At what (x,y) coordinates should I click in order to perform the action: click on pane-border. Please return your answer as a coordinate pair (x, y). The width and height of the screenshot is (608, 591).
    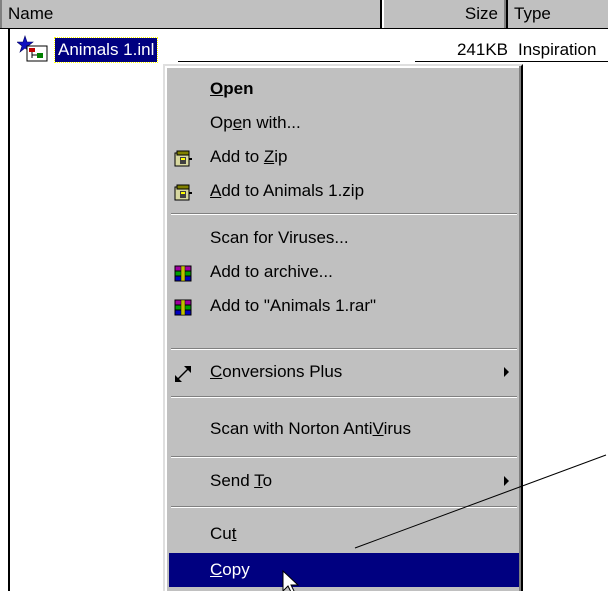
    Looking at the image, I should click on (9, 310).